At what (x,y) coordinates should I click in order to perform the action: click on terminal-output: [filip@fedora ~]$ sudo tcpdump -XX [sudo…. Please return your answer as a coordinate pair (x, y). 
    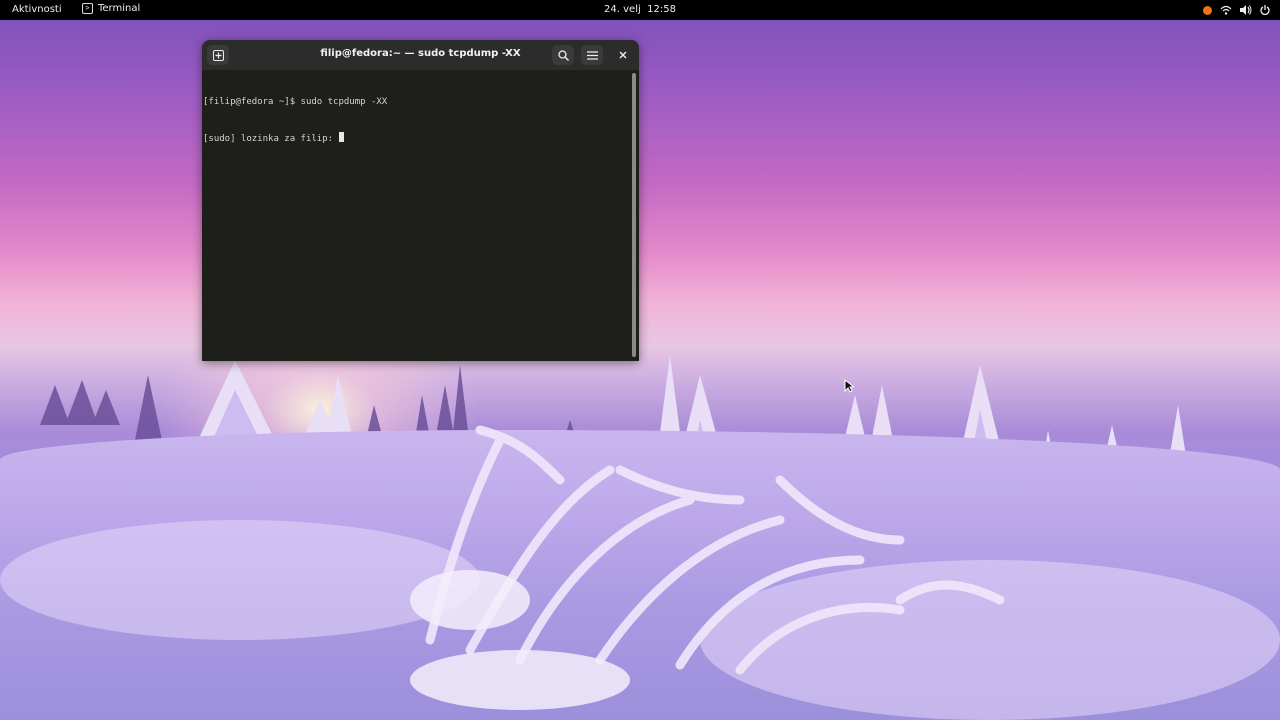
    Looking at the image, I should click on (420, 215).